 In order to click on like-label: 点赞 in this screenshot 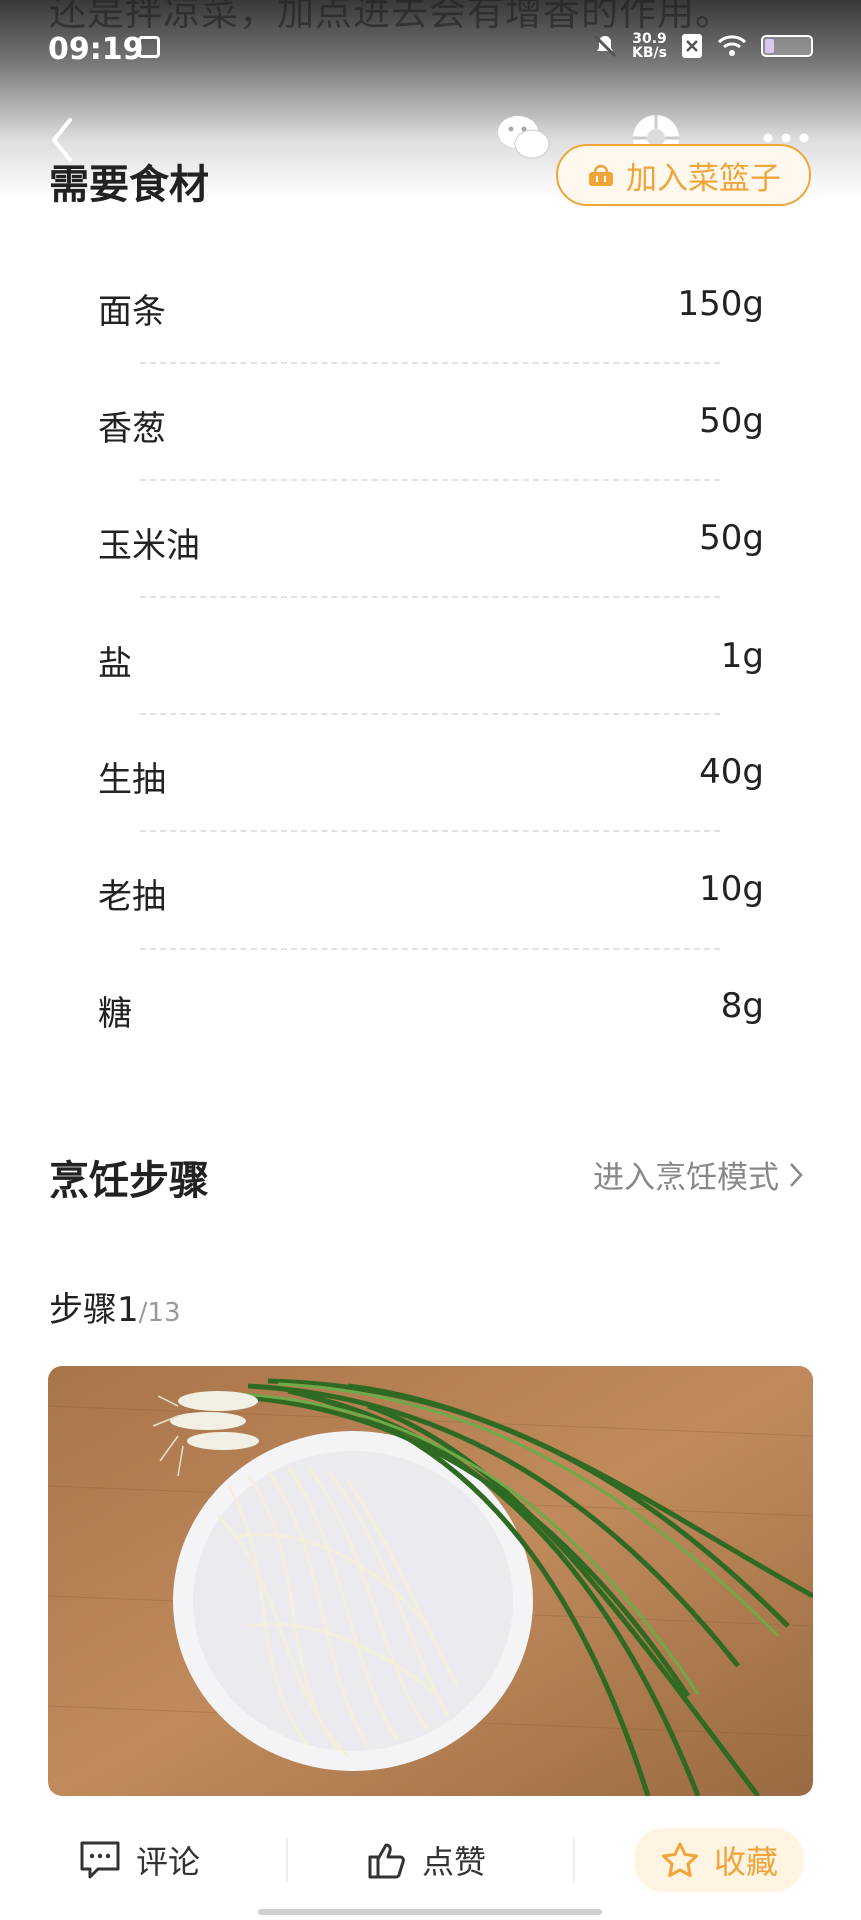, I will do `click(454, 1862)`.